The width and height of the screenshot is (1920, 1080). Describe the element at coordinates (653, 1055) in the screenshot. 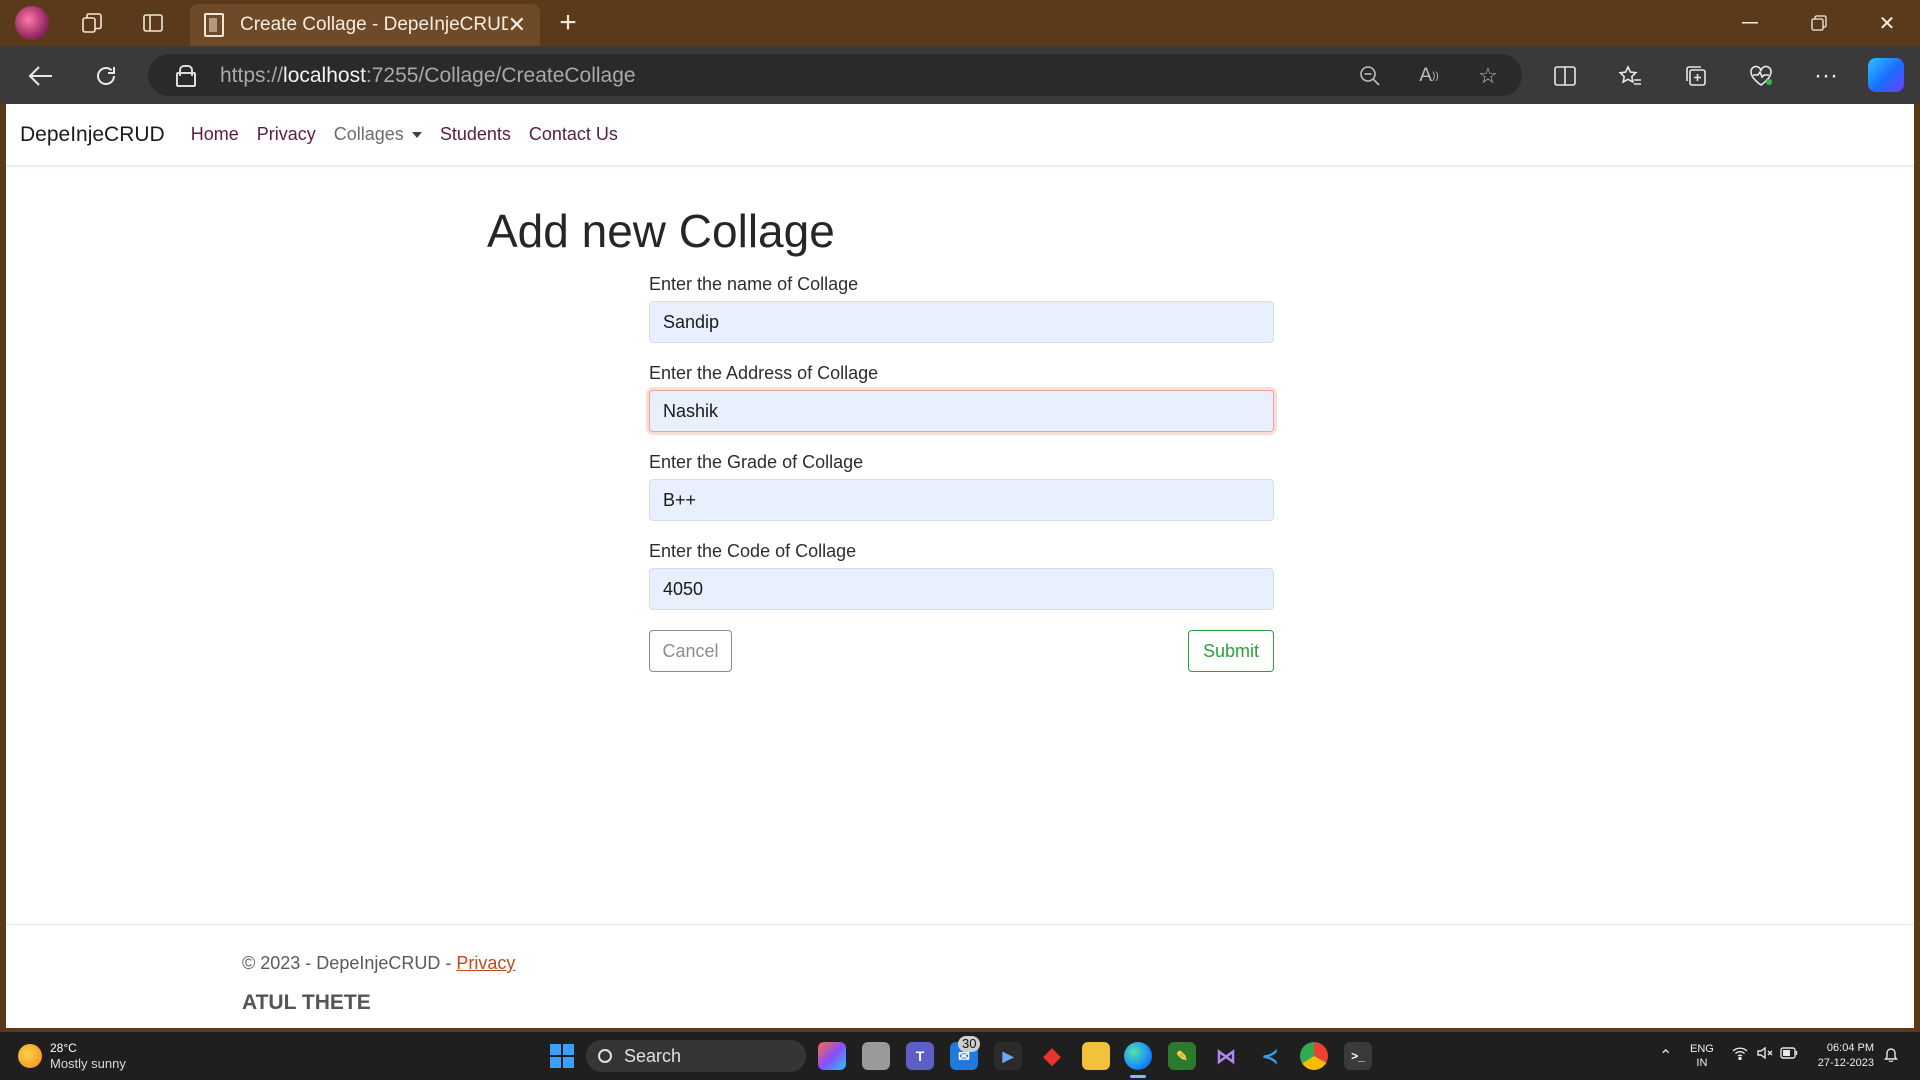

I see `taskbar-search-label: Search` at that location.